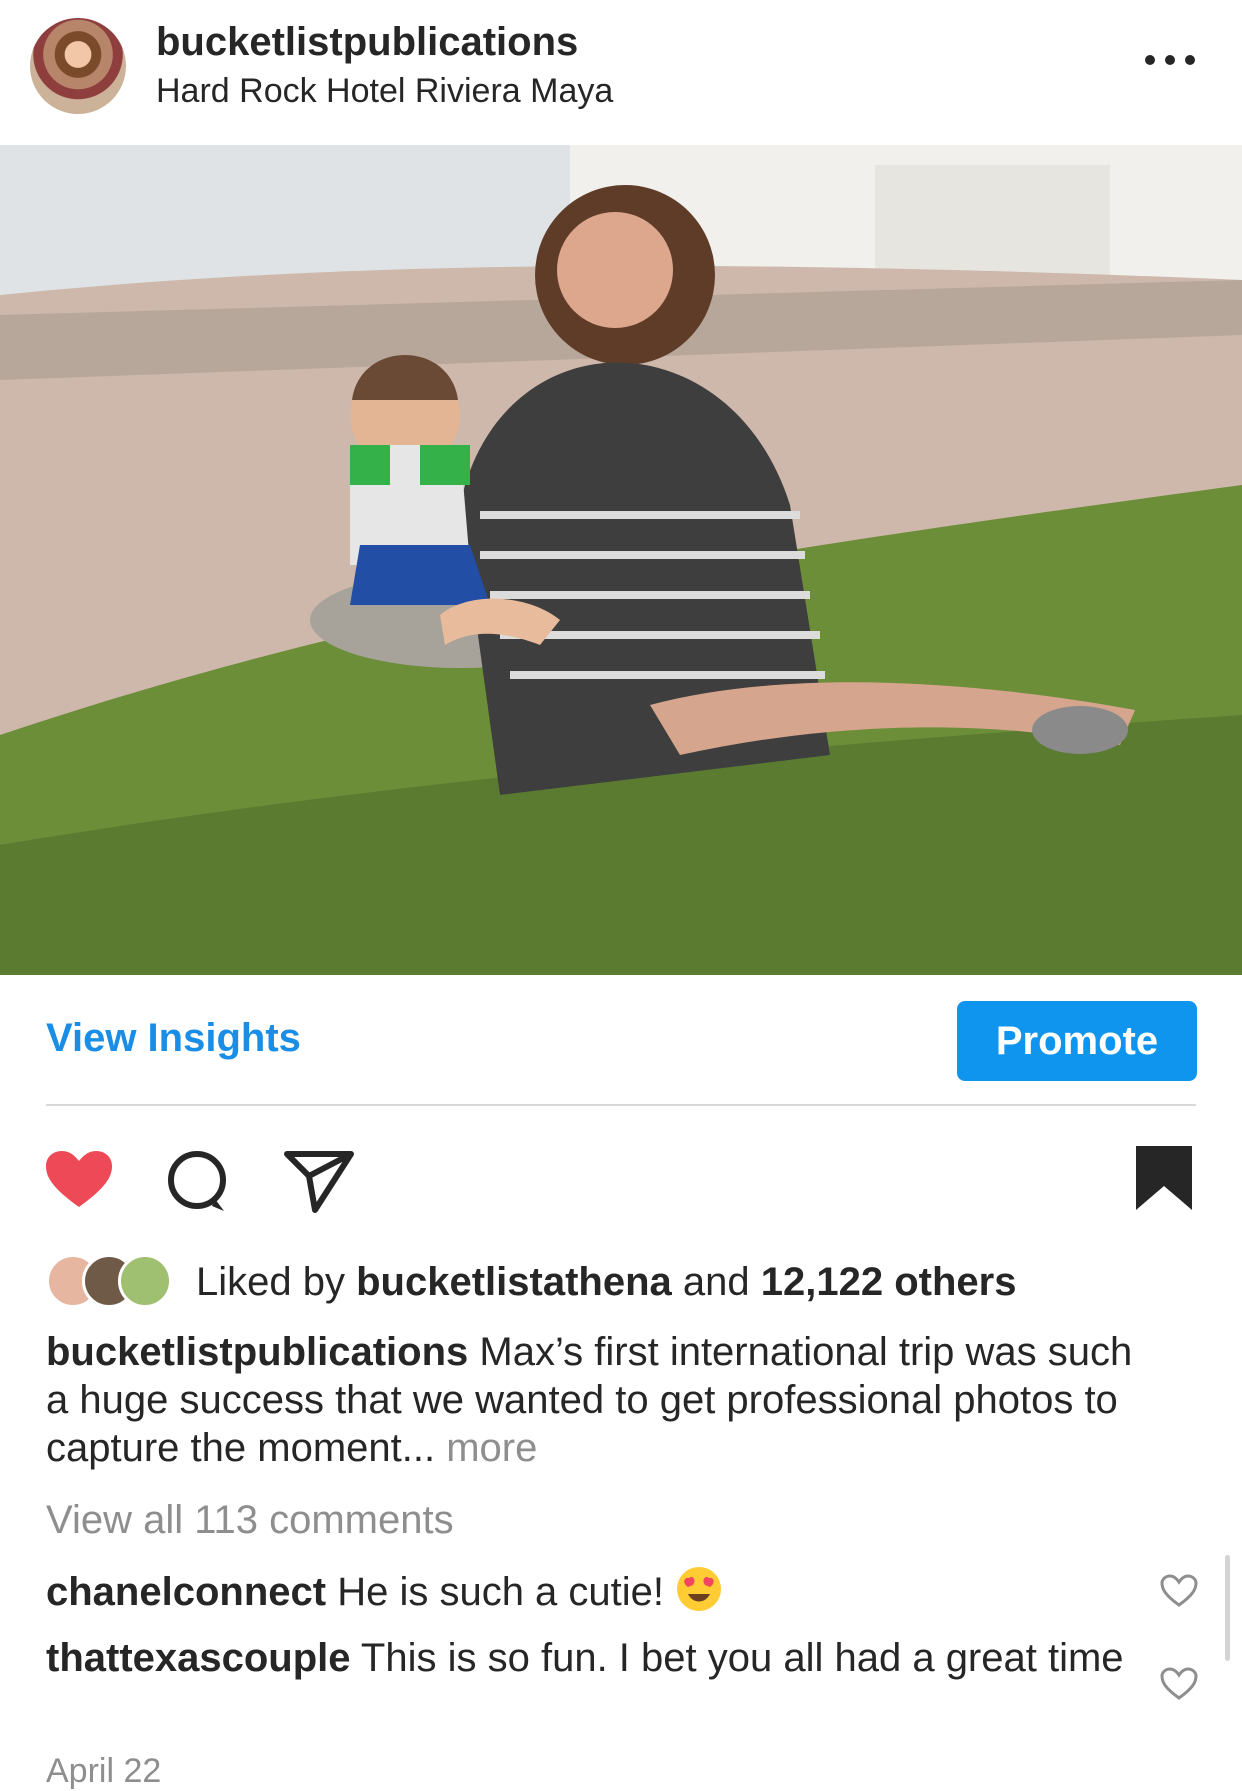 The width and height of the screenshot is (1242, 1791). What do you see at coordinates (104, 1771) in the screenshot?
I see `post-date: April 22` at bounding box center [104, 1771].